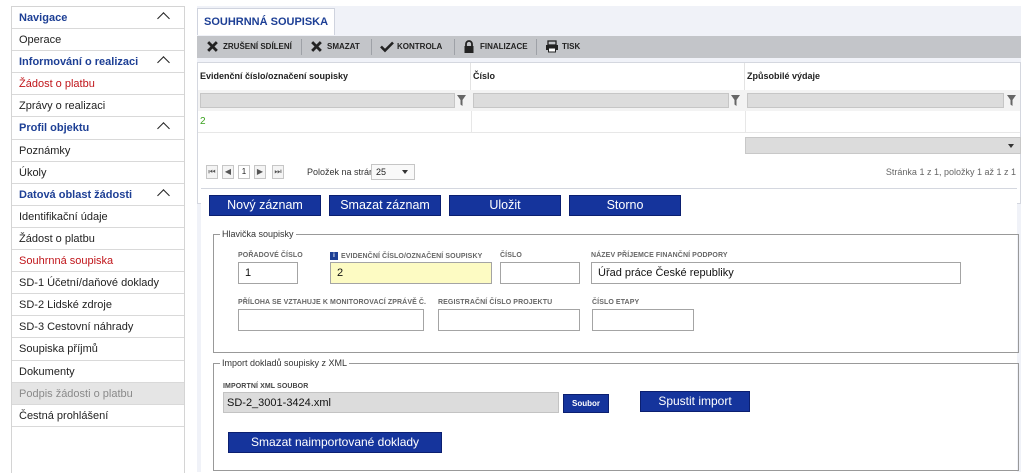 Image resolution: width=1024 pixels, height=473 pixels. What do you see at coordinates (57, 238) in the screenshot?
I see `sidebar-item-label: Žádost o platbu` at bounding box center [57, 238].